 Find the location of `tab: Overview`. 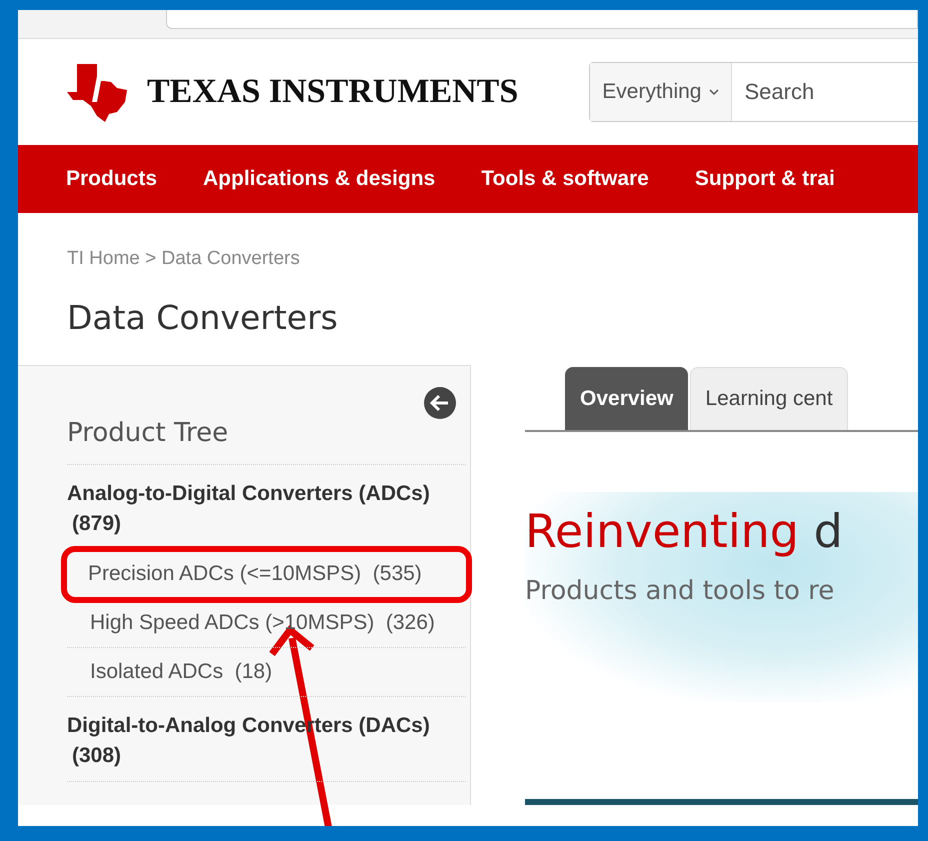

tab: Overview is located at coordinates (626, 398).